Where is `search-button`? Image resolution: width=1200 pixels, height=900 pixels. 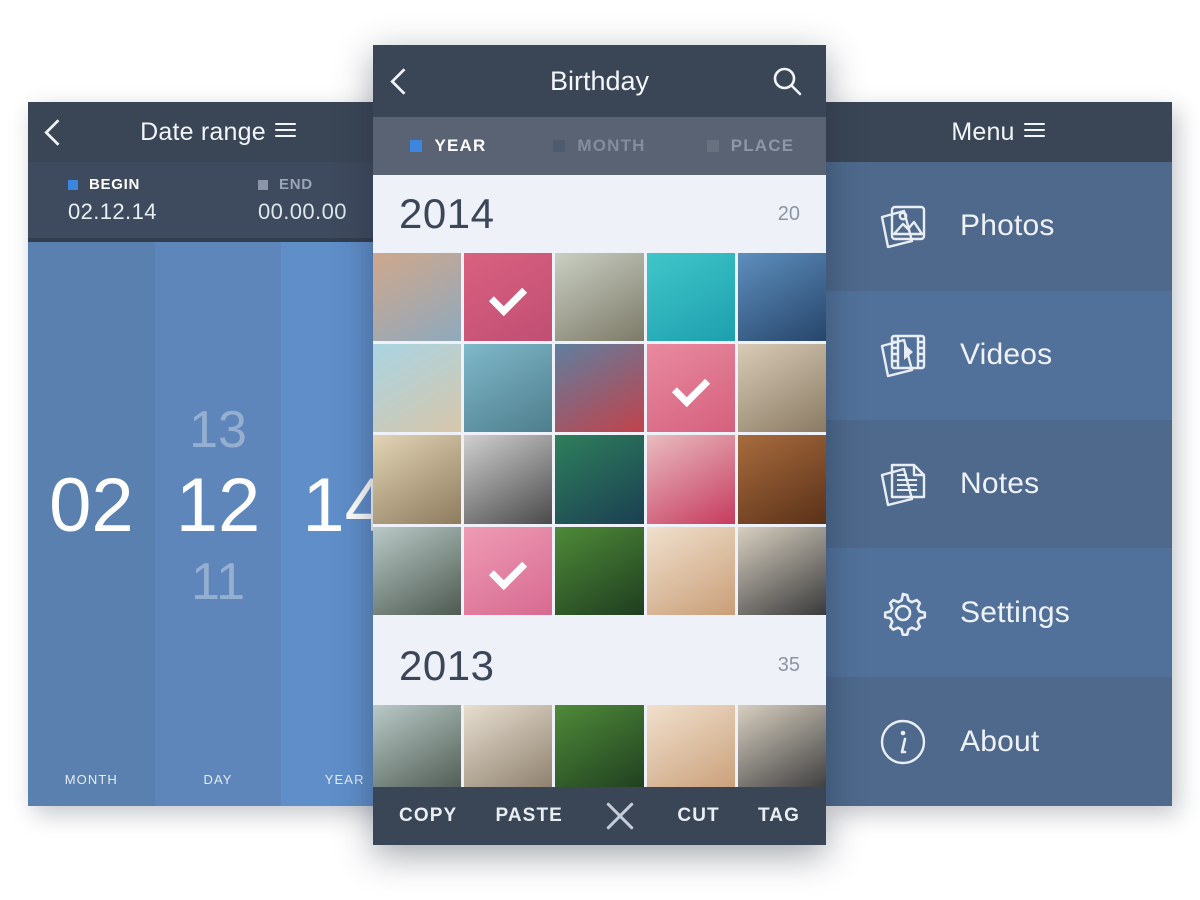
search-button is located at coordinates (787, 81).